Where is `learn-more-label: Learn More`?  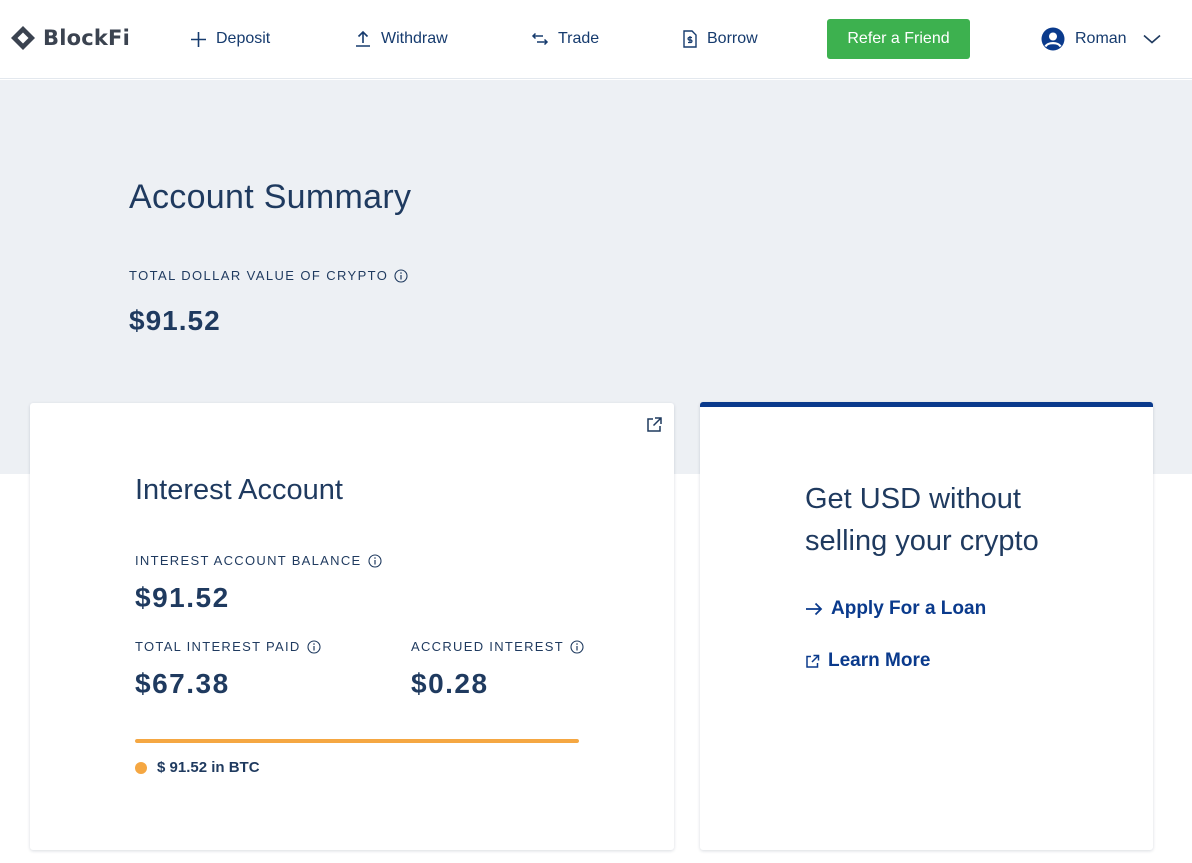 learn-more-label: Learn More is located at coordinates (879, 660).